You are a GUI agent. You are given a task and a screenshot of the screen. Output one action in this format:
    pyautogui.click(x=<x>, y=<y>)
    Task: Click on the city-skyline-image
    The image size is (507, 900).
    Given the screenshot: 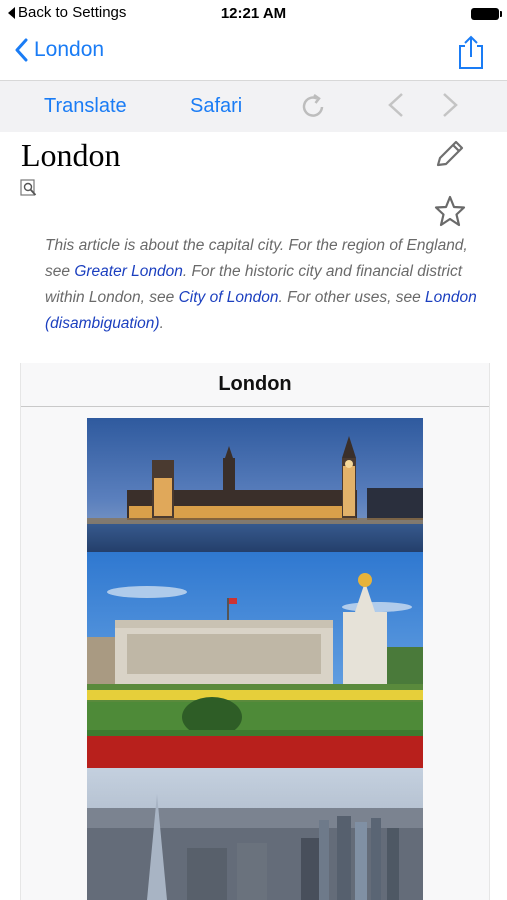 What is the action you would take?
    pyautogui.click(x=255, y=834)
    